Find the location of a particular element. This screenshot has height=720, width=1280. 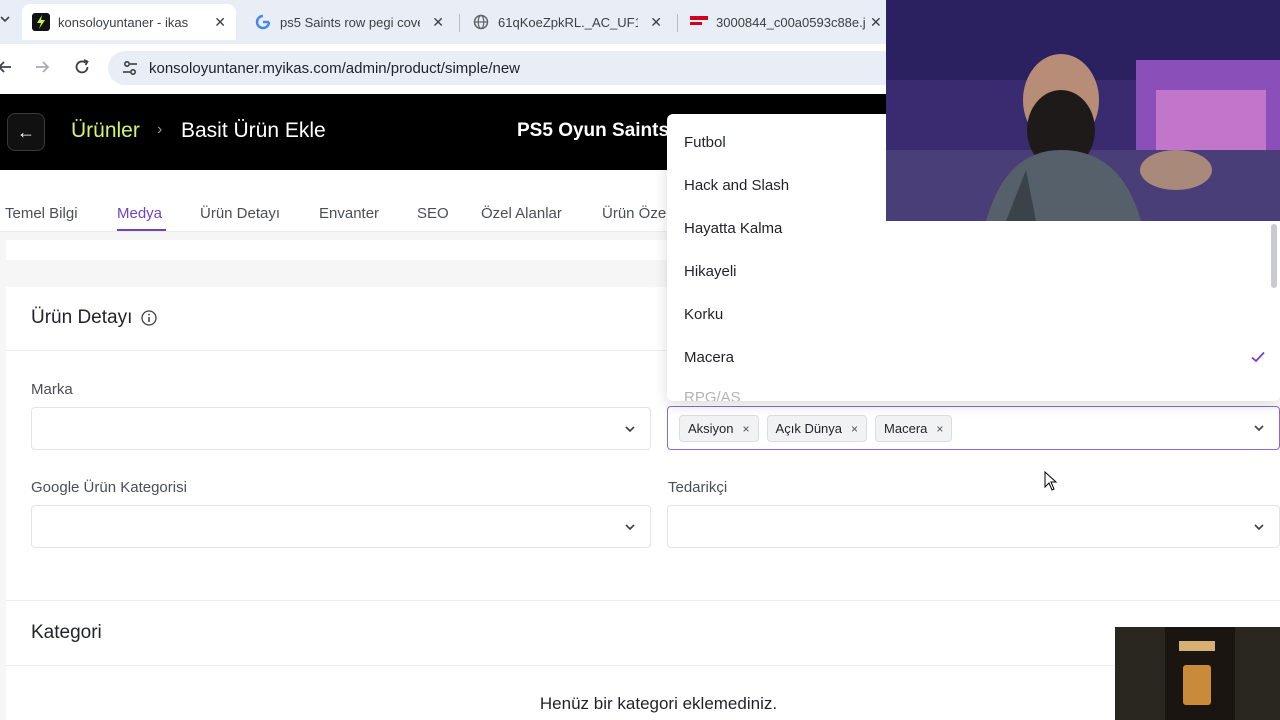

browser-tab-jpg: 3000844_c00a0593c88e.j is located at coordinates (787, 22).